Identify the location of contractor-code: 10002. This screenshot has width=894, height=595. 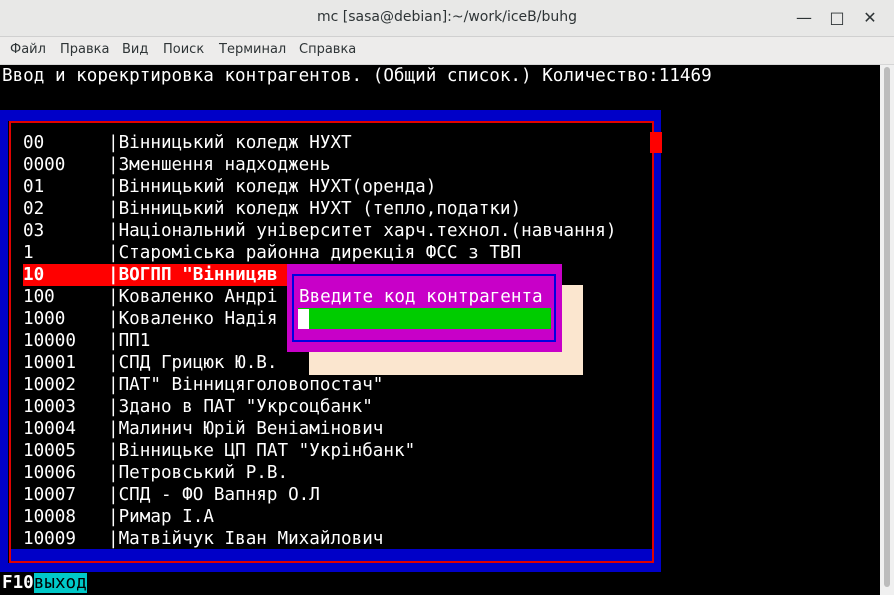
(49, 385).